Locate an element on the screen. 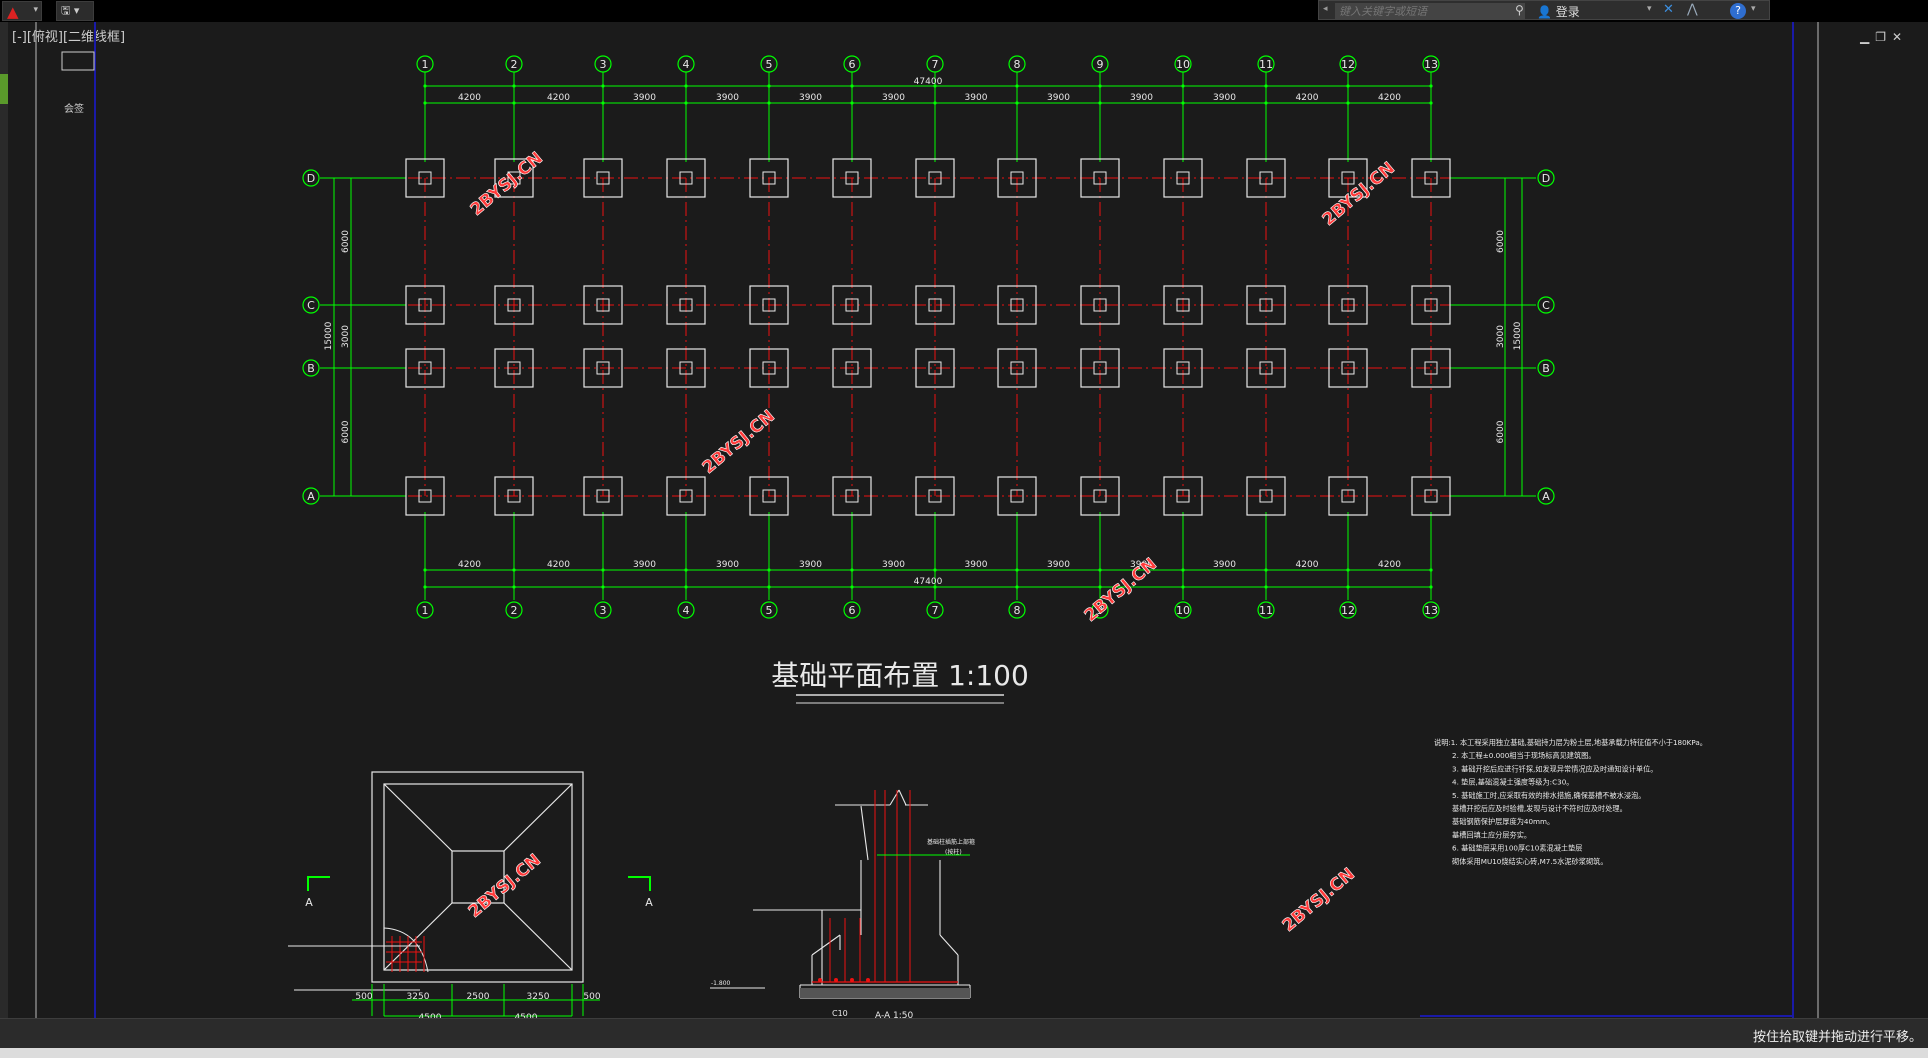 The height and width of the screenshot is (1058, 1928). grid-number: 7 is located at coordinates (935, 610).